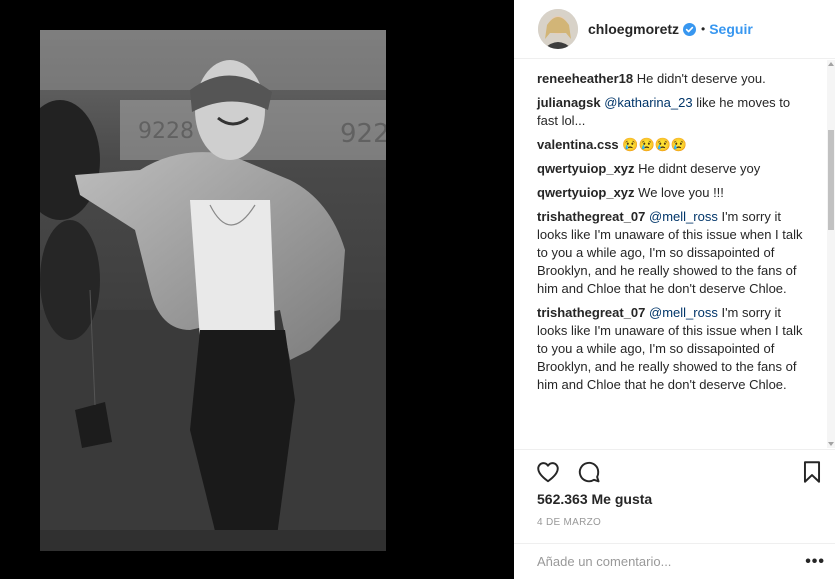  What do you see at coordinates (585, 78) in the screenshot?
I see `comment-username: reneeheather18` at bounding box center [585, 78].